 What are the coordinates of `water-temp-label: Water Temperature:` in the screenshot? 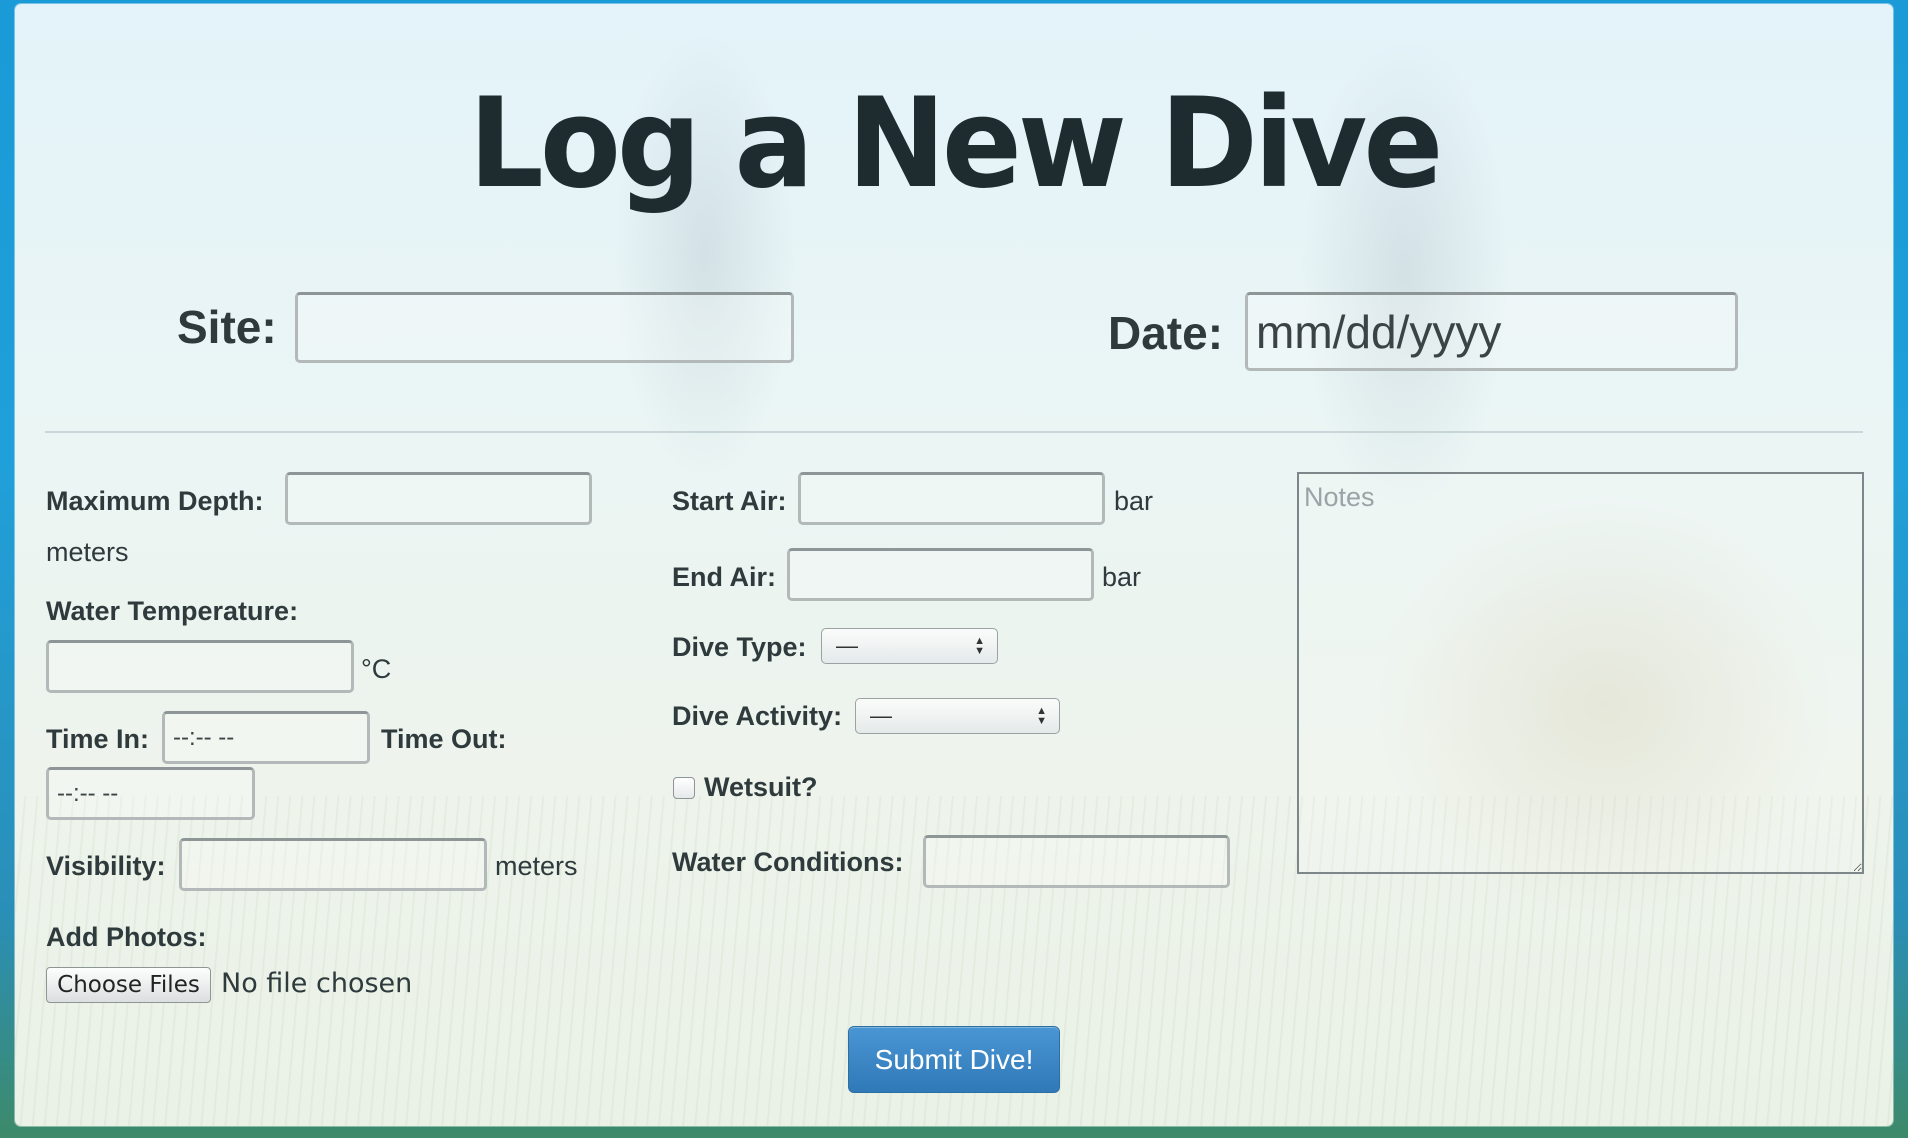 It's located at (172, 611).